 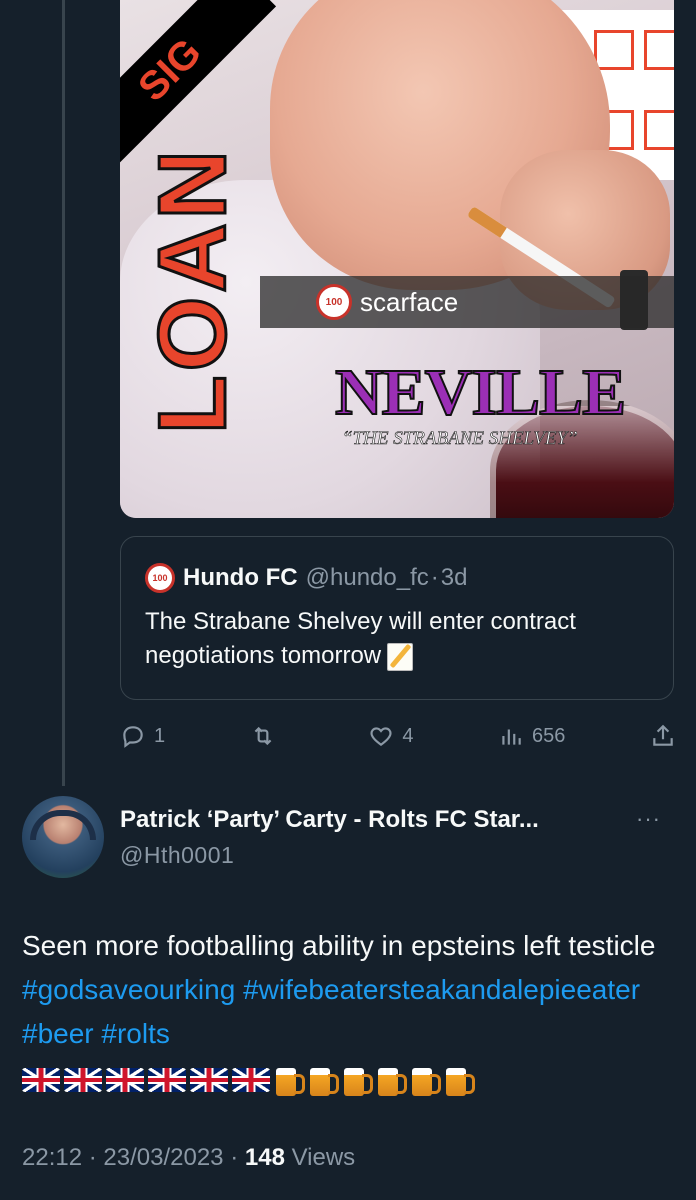 I want to click on loan-text: LOAN, so click(x=193, y=290).